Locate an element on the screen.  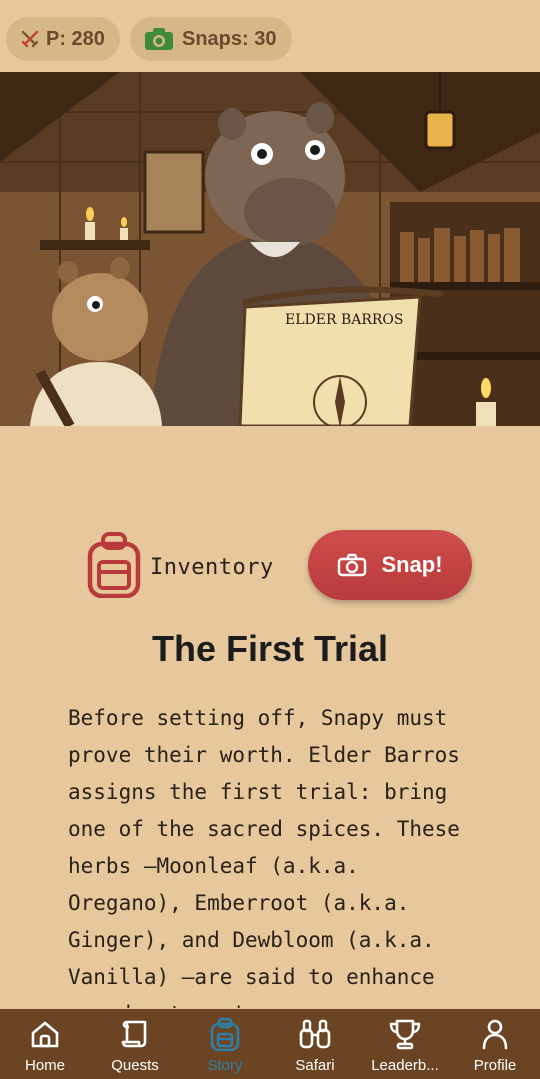
nav-label-profile: Profile is located at coordinates (495, 1065).